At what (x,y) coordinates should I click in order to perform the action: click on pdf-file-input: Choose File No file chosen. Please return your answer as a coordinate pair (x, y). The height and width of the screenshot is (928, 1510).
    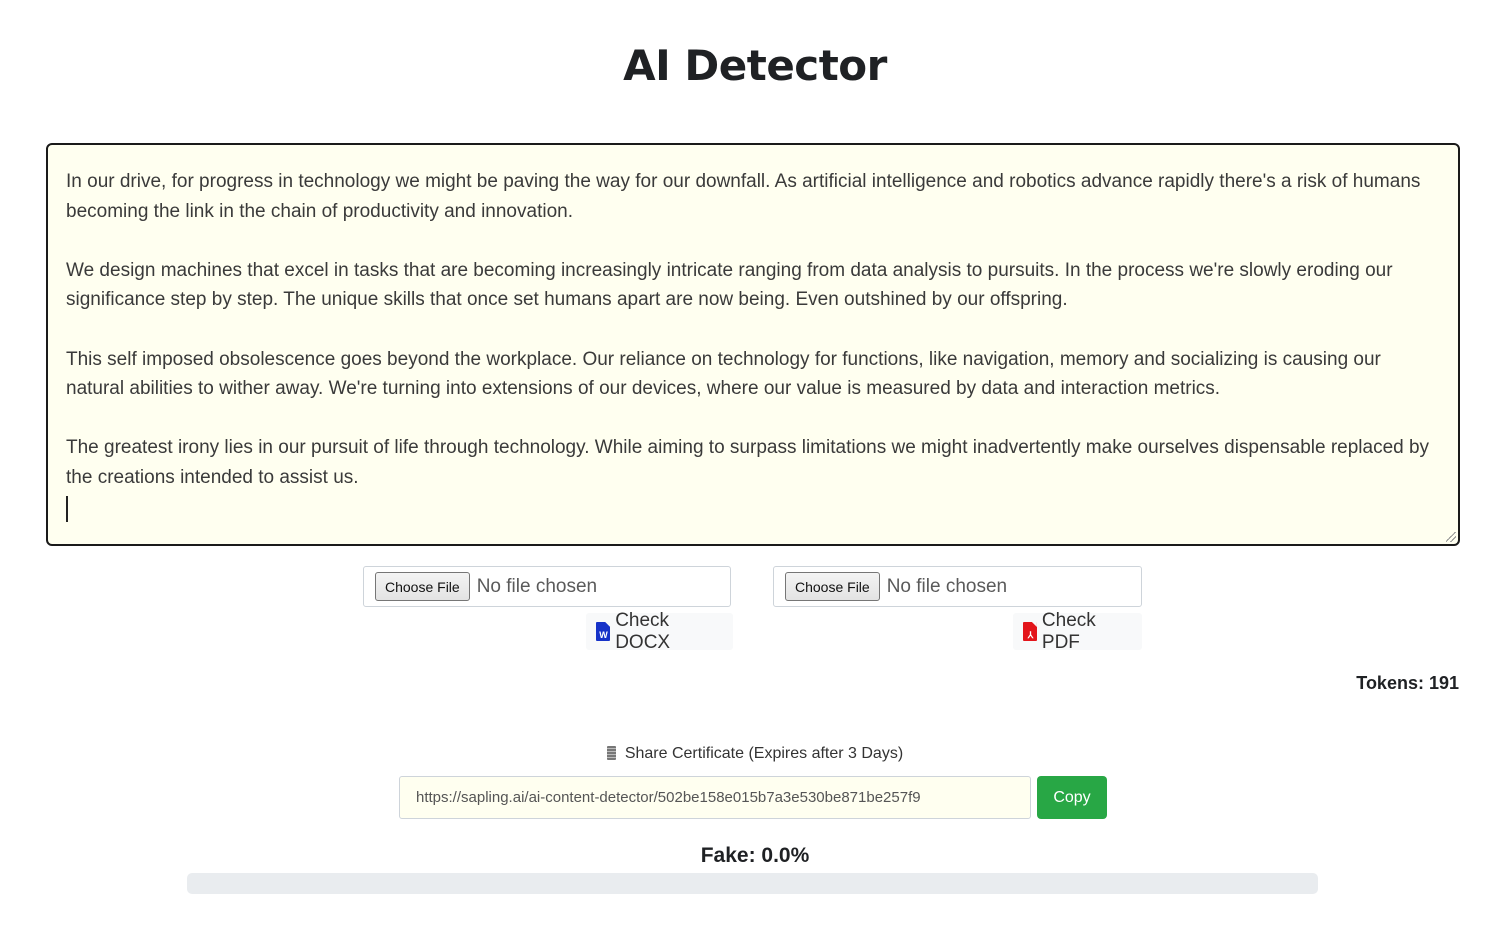
    Looking at the image, I should click on (957, 586).